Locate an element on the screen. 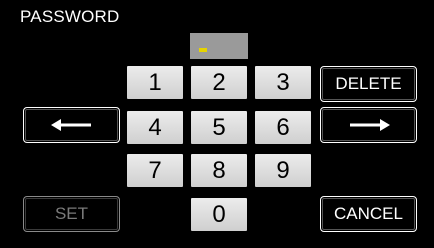 The height and width of the screenshot is (248, 434). key-2: 2 is located at coordinates (219, 82).